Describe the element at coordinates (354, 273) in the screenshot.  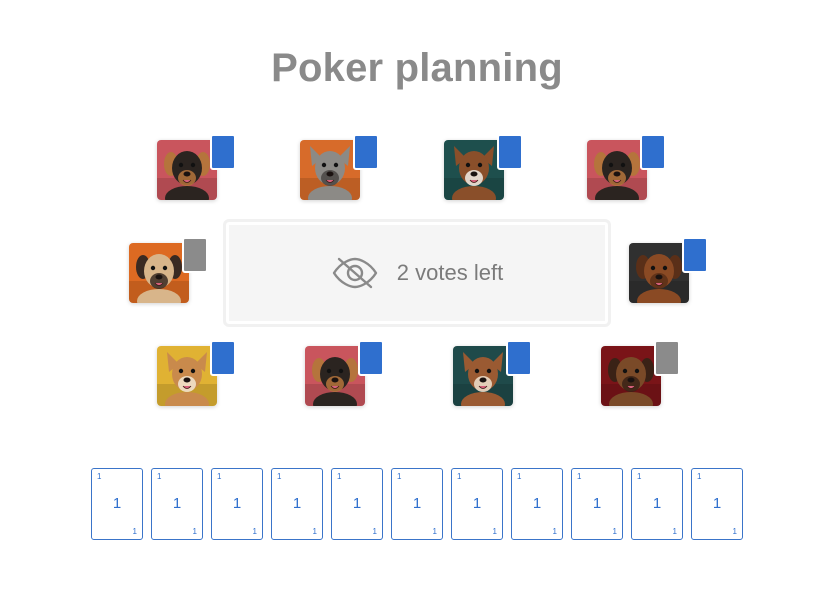
I see `eye-off-icon` at that location.